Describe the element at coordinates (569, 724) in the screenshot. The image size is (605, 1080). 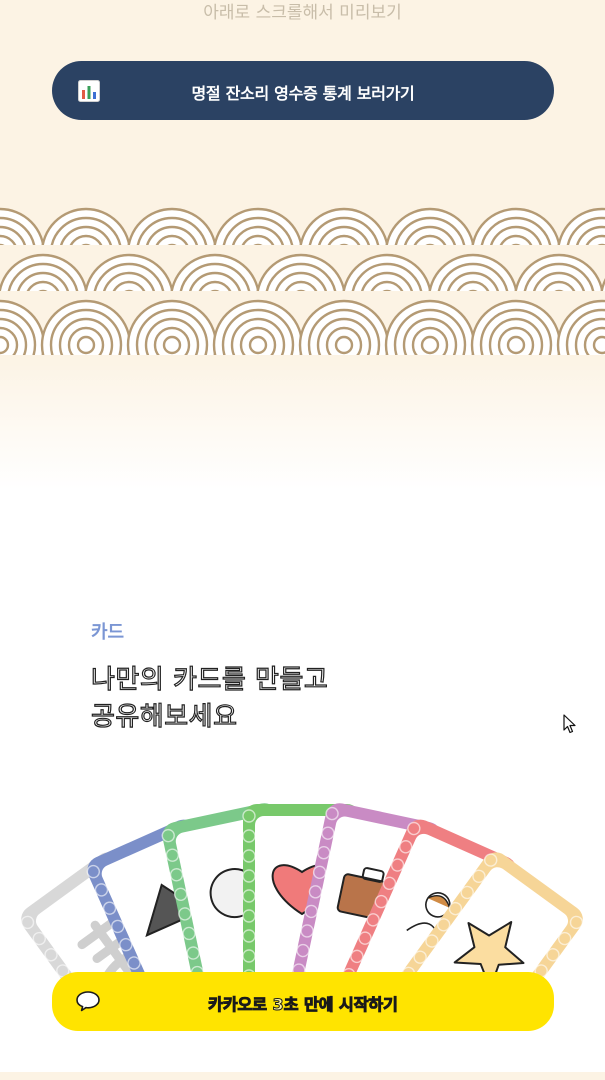
I see `mouse-cursor-icon` at that location.